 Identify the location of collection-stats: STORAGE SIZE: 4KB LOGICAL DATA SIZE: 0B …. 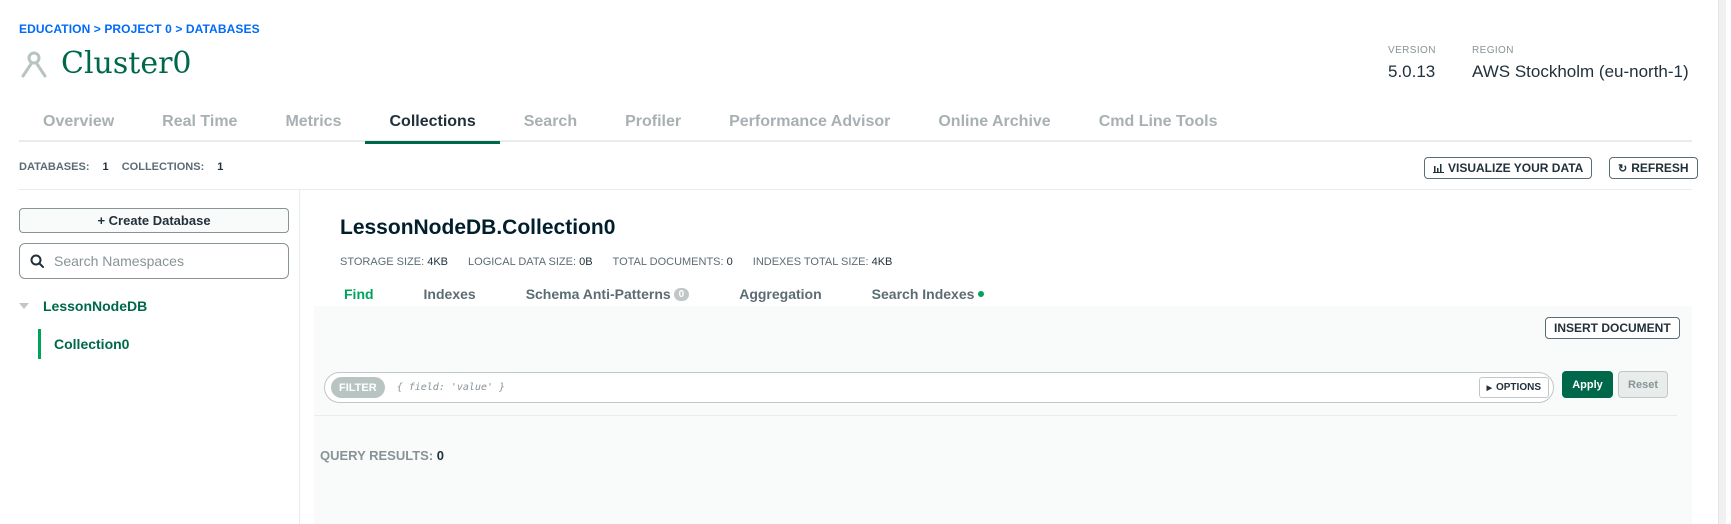
(626, 262).